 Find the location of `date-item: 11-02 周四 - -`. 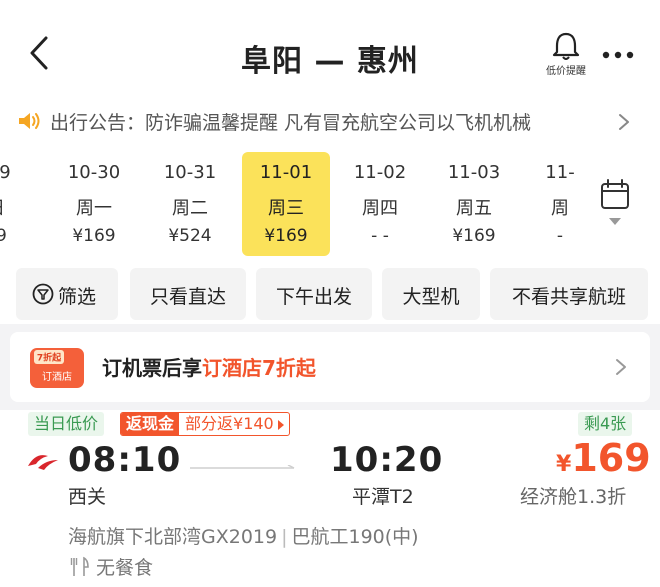

date-item: 11-02 周四 - - is located at coordinates (380, 204).